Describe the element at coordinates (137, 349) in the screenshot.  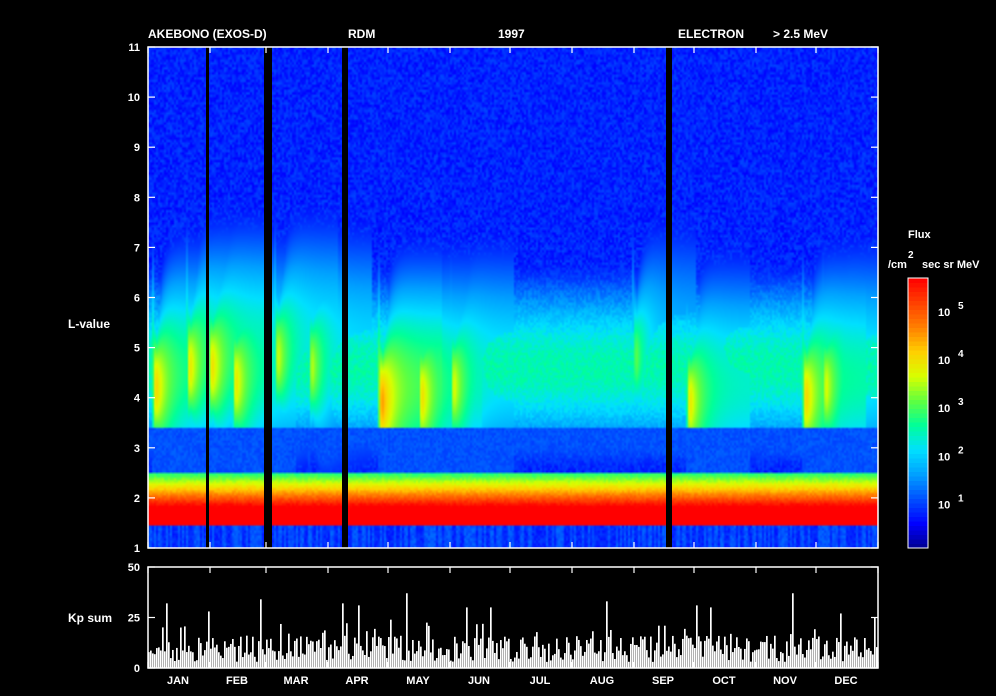
I see `heatmap-y-tick-label: 5` at that location.